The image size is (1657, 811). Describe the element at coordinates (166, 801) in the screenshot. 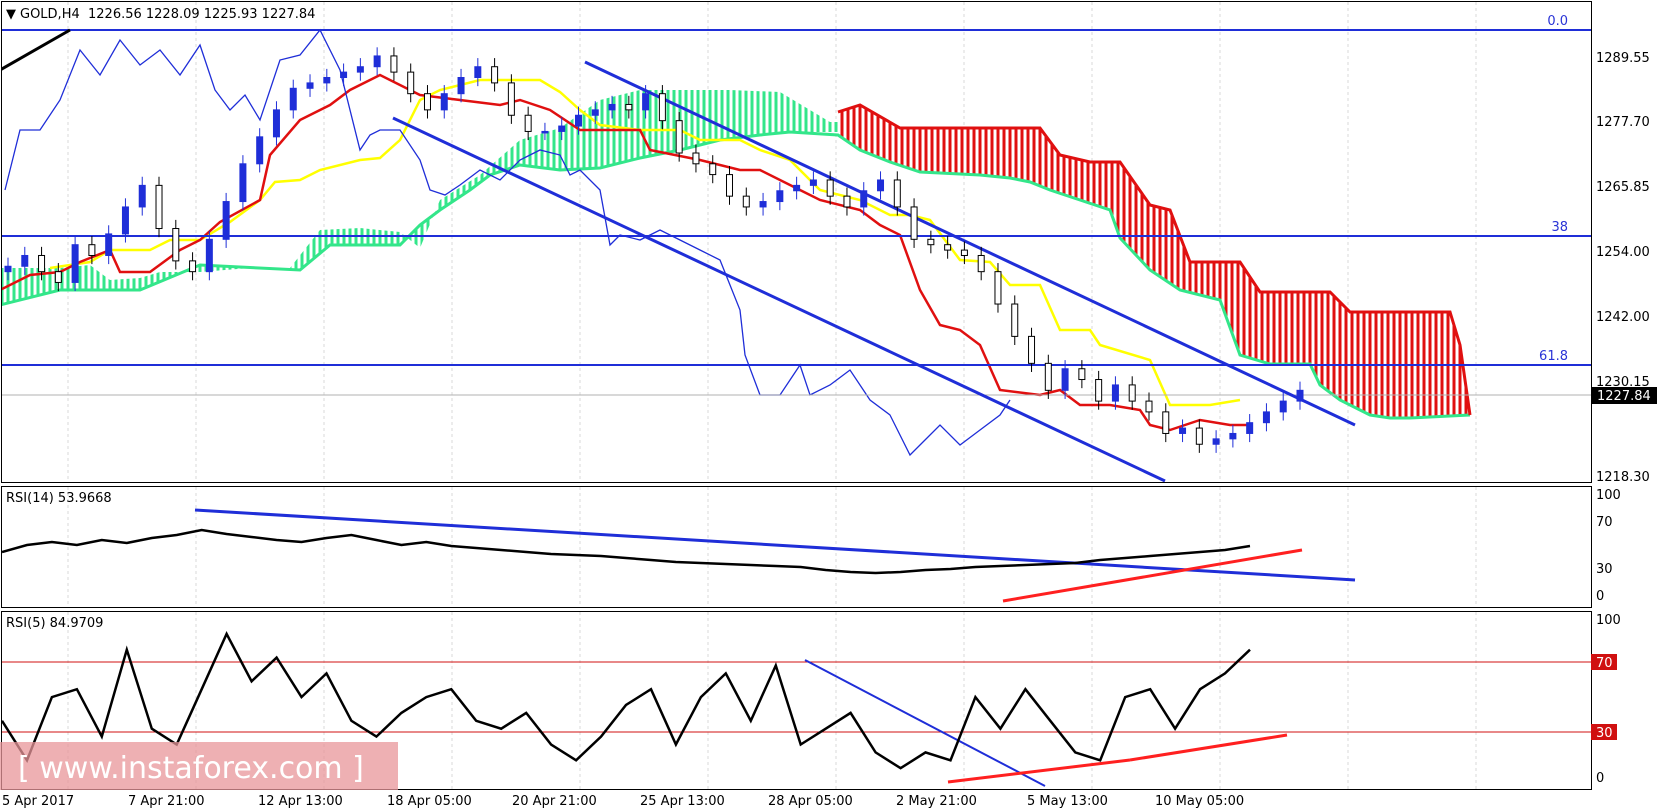

I see `x-tick-label: 7 Apr 21:00` at that location.